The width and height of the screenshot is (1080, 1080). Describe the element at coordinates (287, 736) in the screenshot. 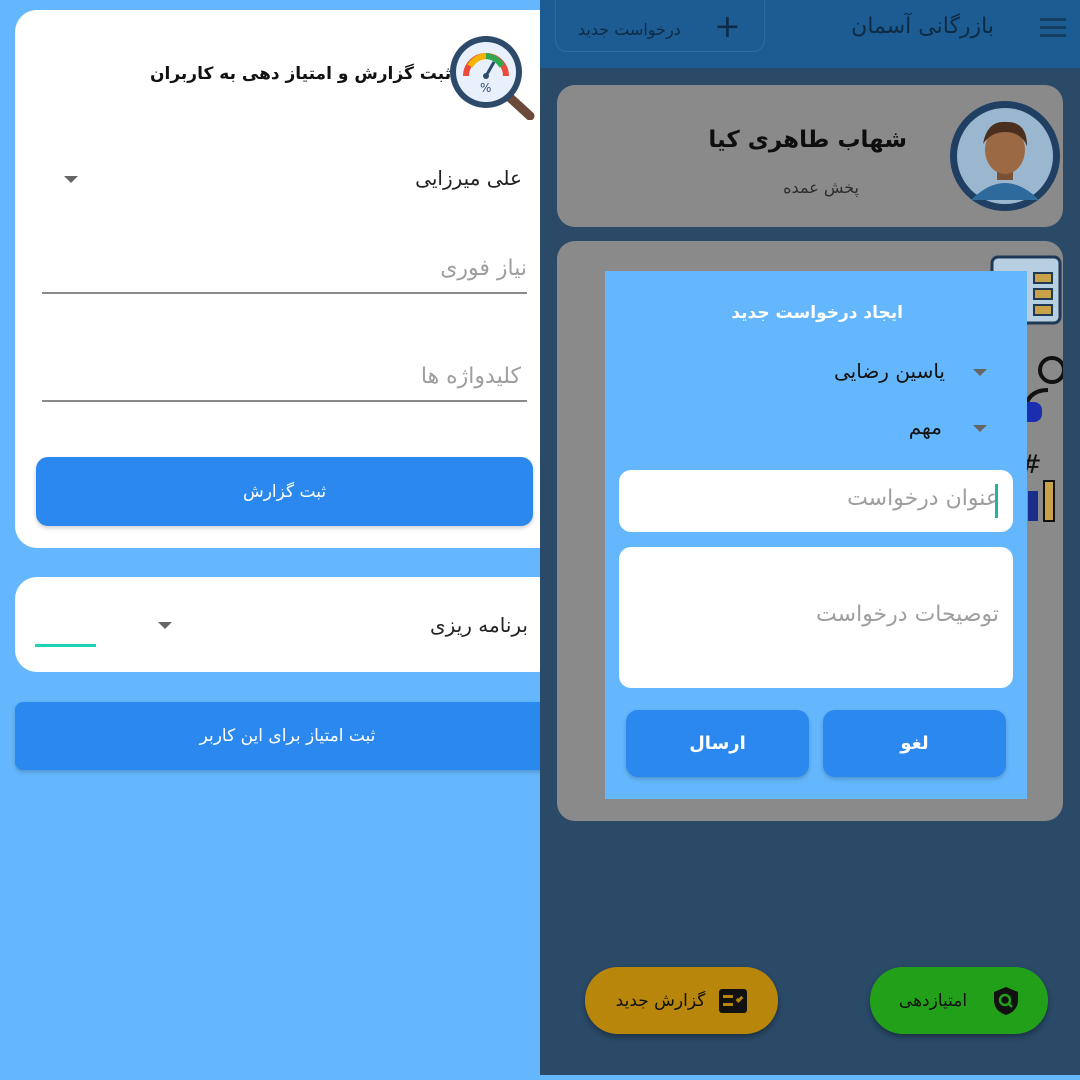

I see `submit-score-button: ثبت امتیاز برای این کاربر` at that location.